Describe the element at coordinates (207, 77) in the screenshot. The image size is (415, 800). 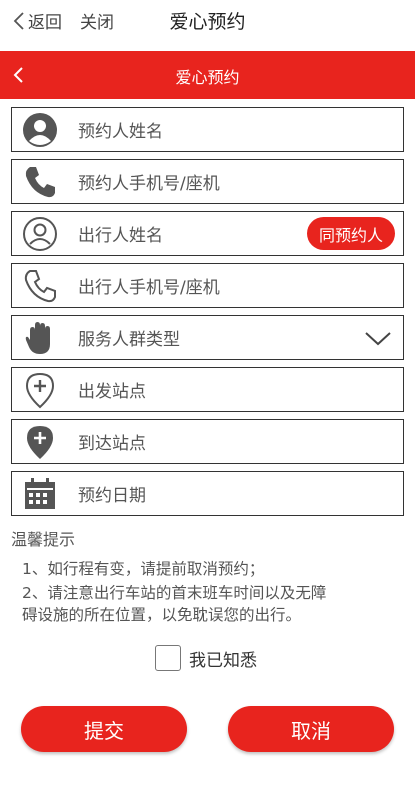
I see `header-title: 爱心预约` at that location.